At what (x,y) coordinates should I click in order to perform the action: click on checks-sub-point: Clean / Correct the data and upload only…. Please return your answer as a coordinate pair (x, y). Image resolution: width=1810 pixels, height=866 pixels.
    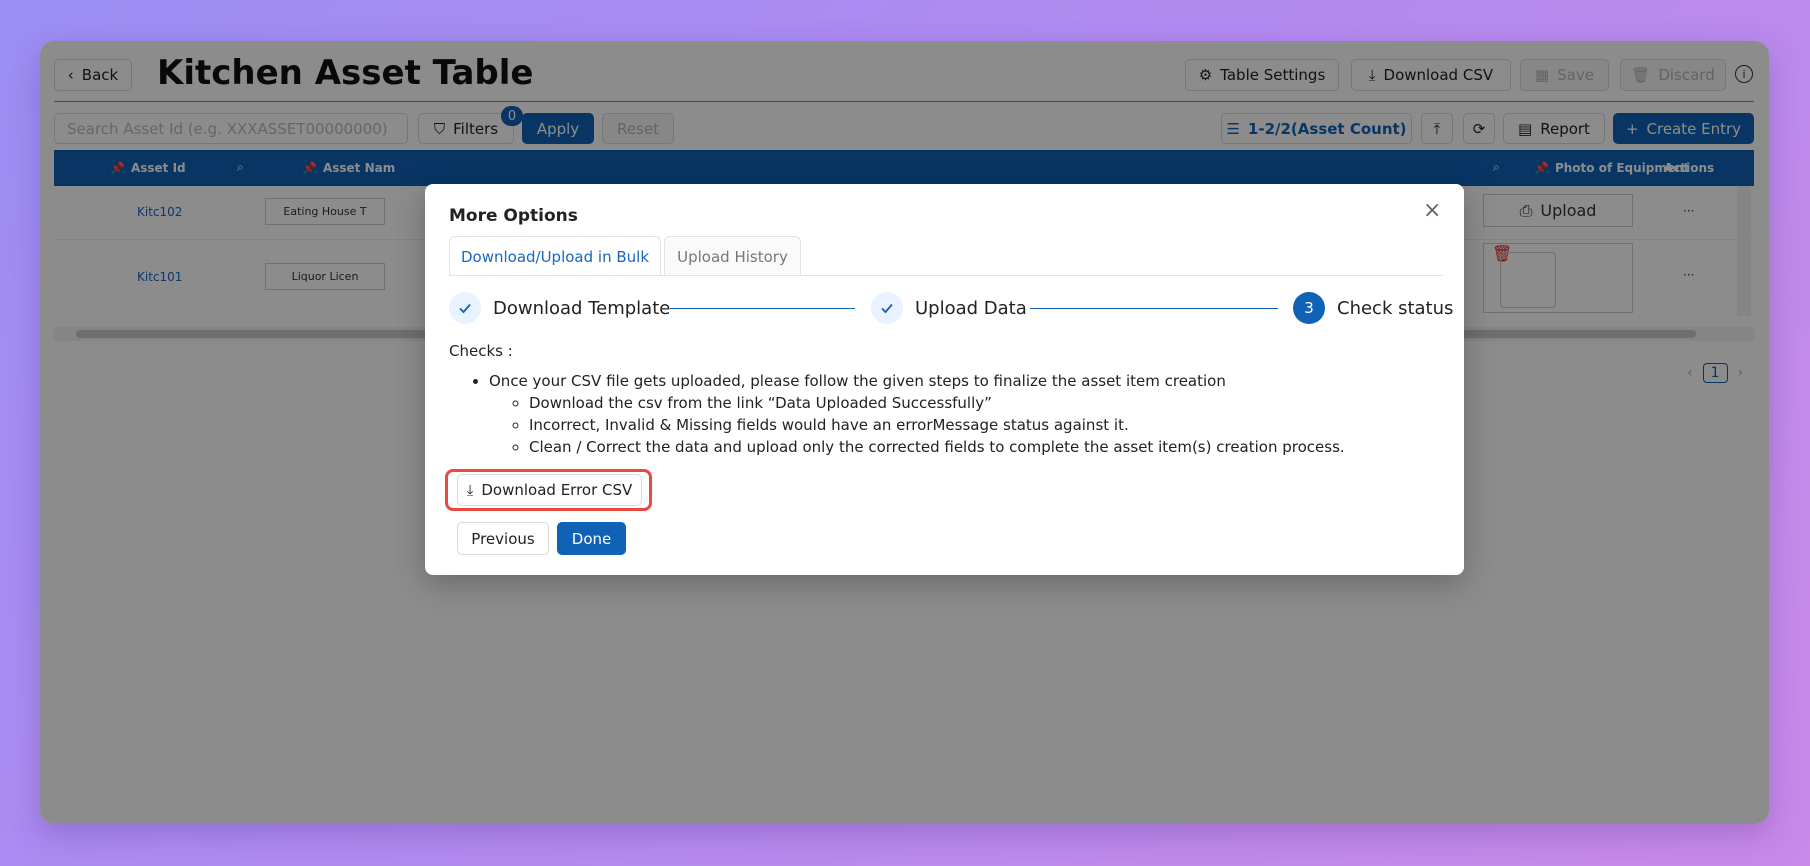
    Looking at the image, I should click on (937, 447).